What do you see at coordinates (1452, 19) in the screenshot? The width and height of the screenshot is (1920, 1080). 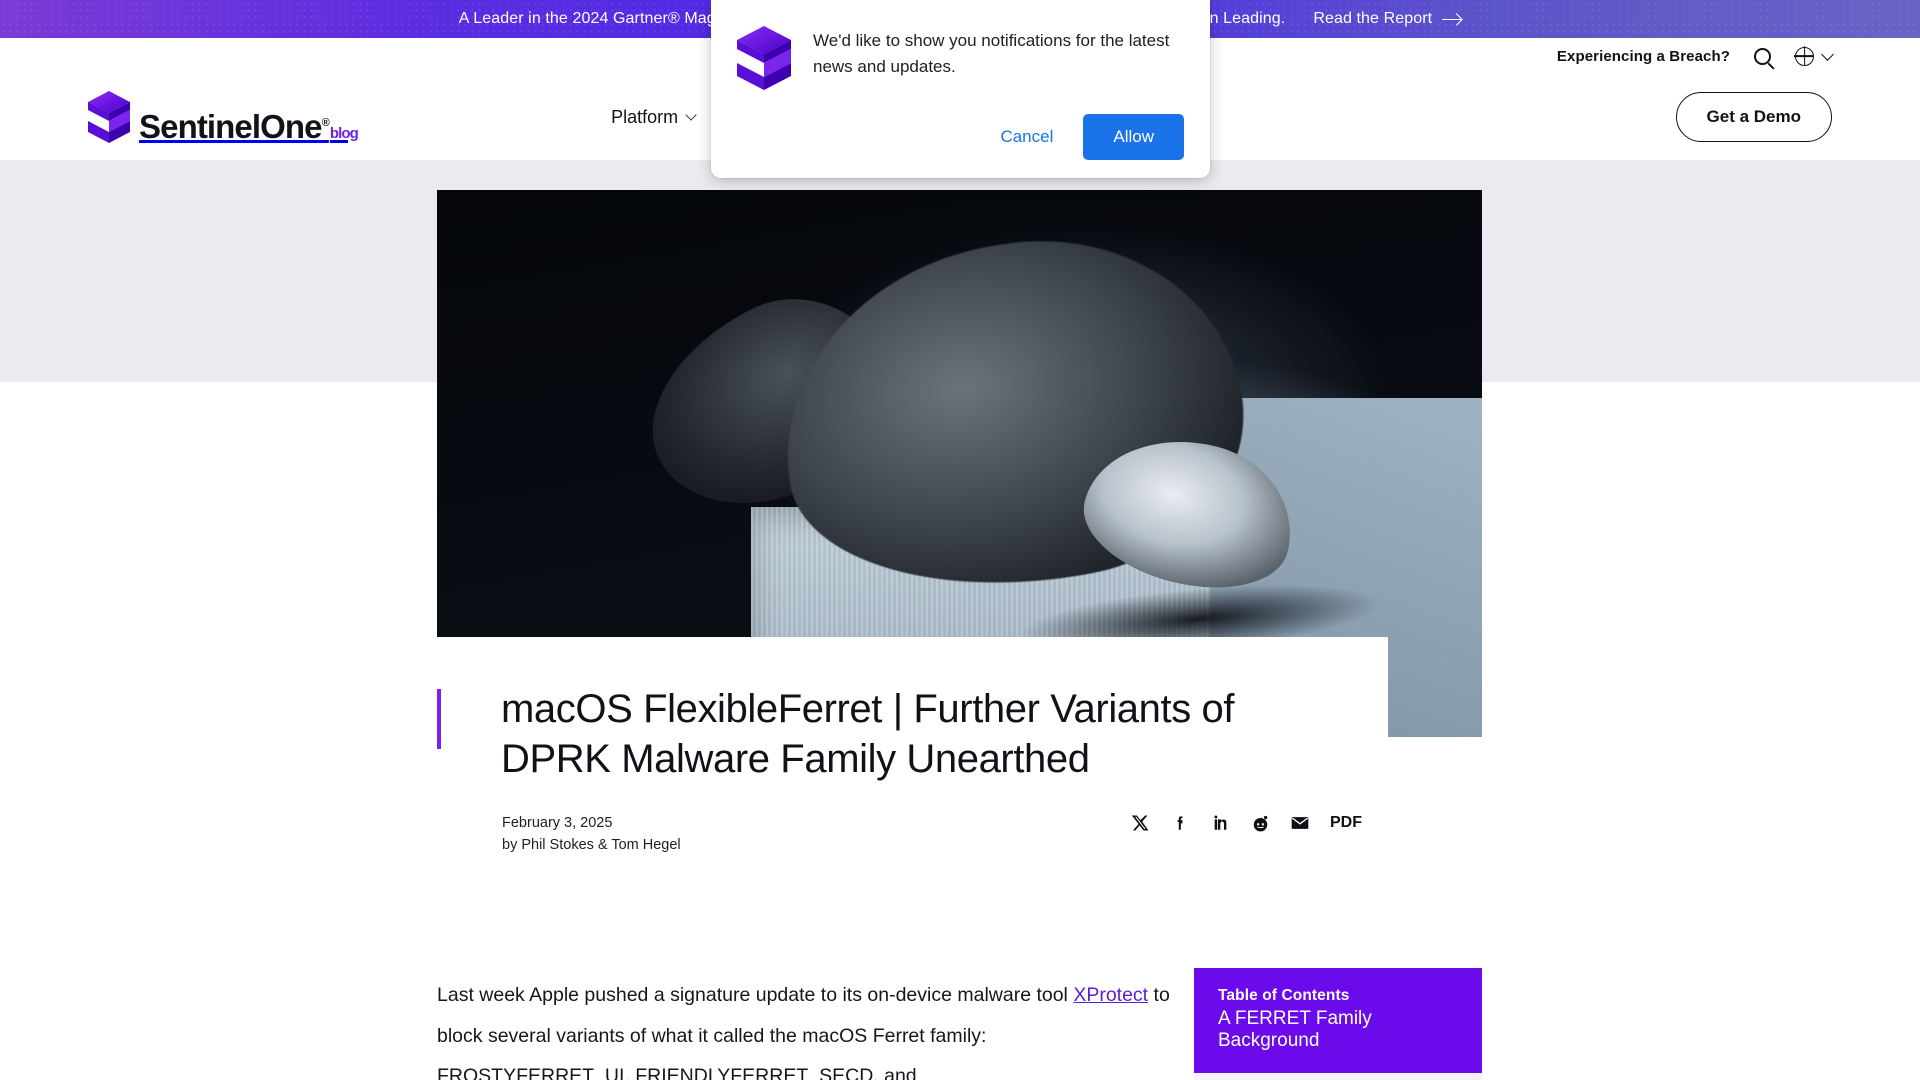 I see `arrow-right-icon` at bounding box center [1452, 19].